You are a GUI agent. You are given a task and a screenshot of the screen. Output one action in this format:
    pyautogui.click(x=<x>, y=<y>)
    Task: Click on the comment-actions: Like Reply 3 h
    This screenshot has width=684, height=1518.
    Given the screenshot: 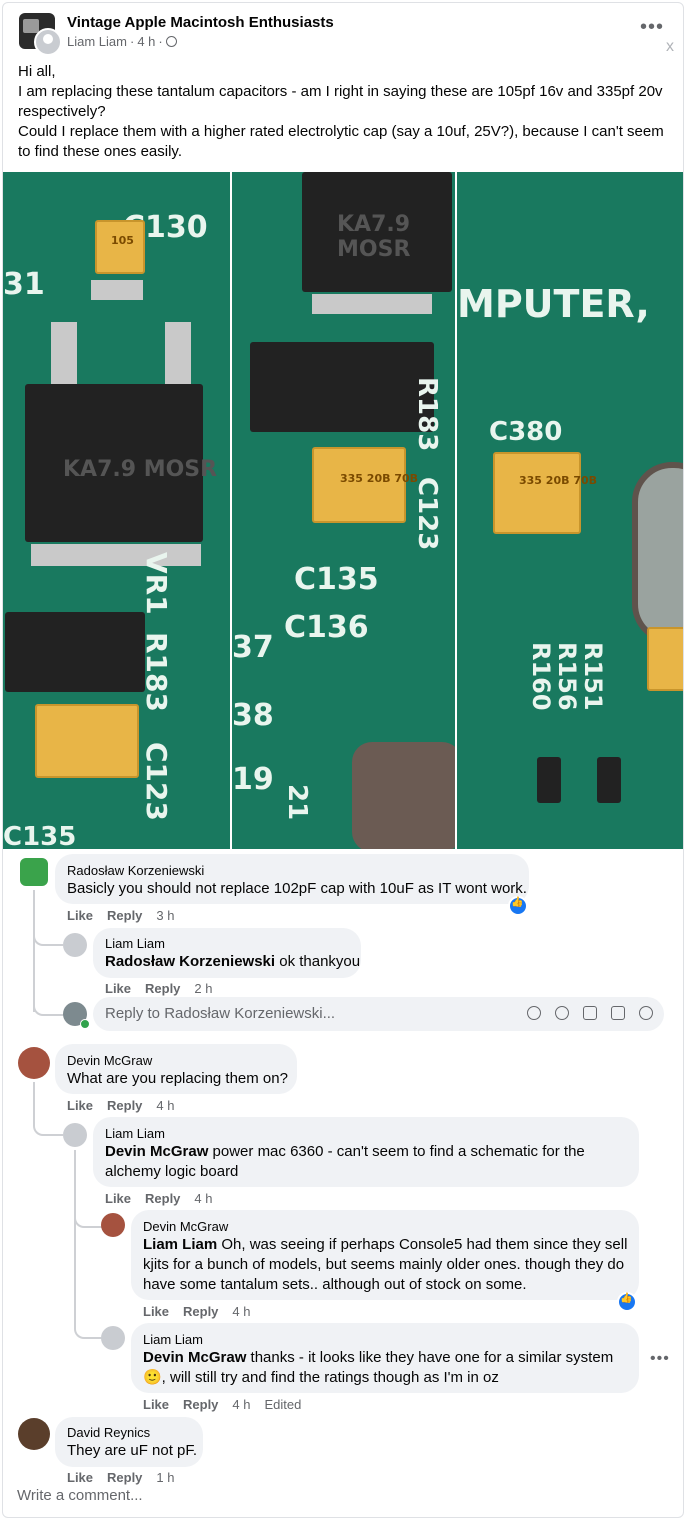 What is the action you would take?
    pyautogui.click(x=121, y=915)
    